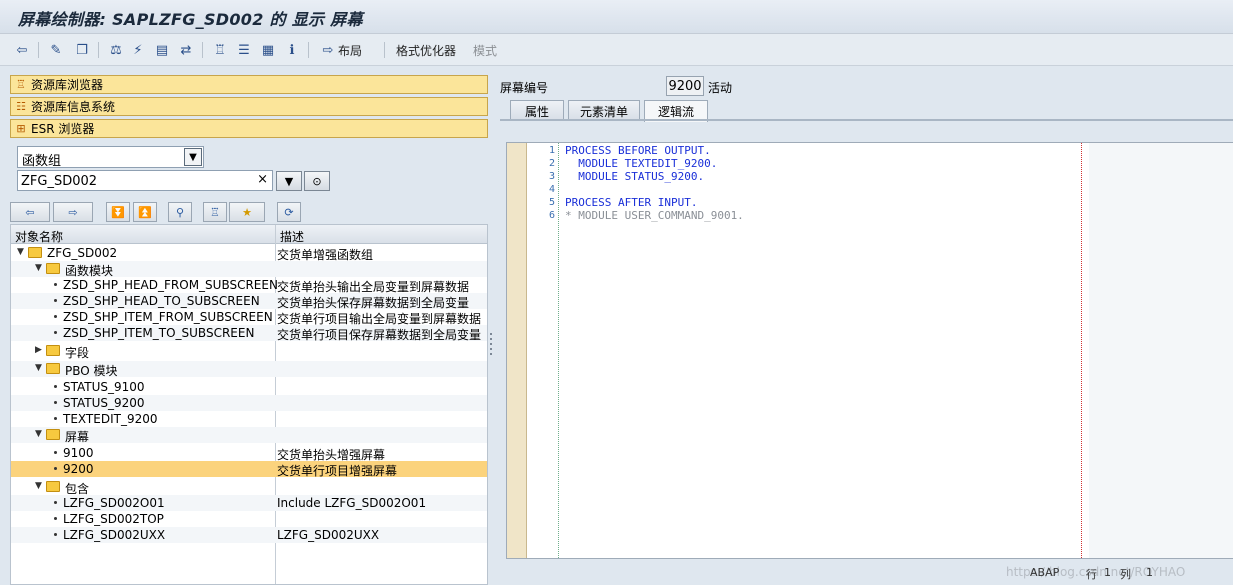 This screenshot has height=585, width=1233. What do you see at coordinates (317, 181) in the screenshot?
I see `display-button: ⊙` at bounding box center [317, 181].